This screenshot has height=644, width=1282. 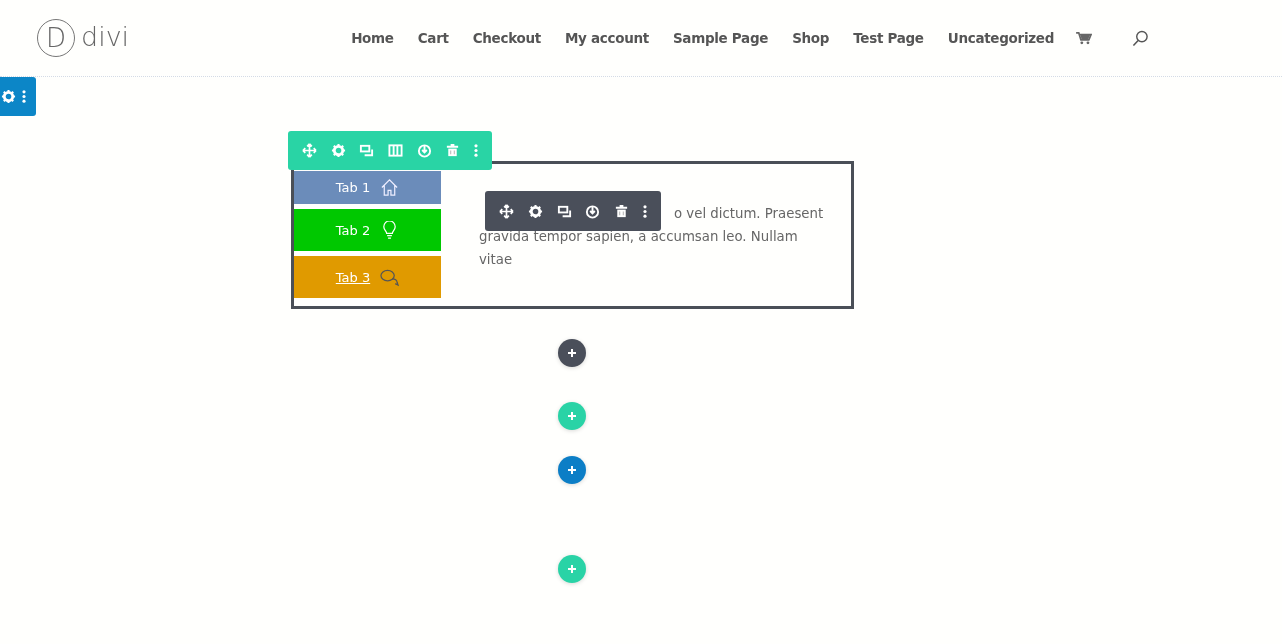 I want to click on nav-link: Shop, so click(x=811, y=38).